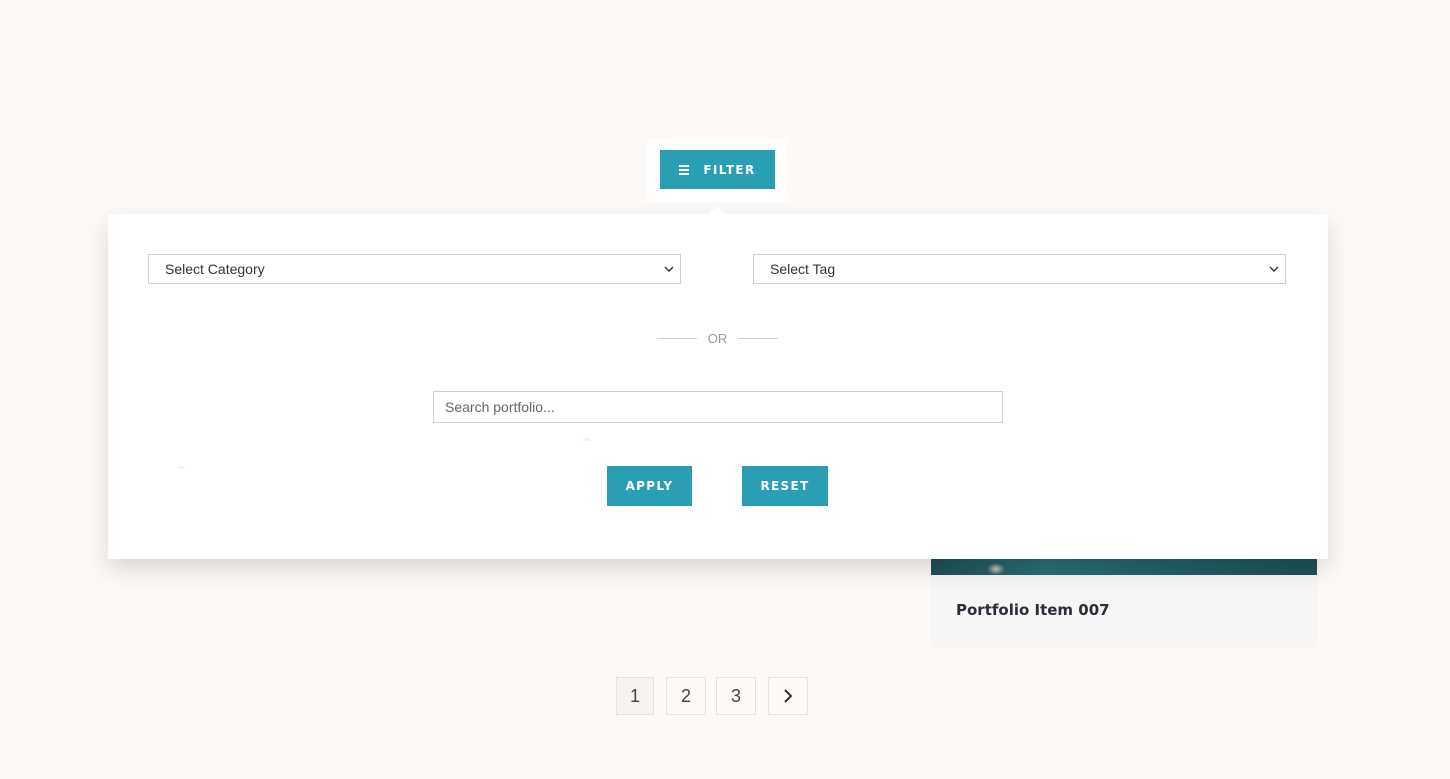 The image size is (1450, 779). I want to click on filter-toggle-container: FILTER, so click(717, 170).